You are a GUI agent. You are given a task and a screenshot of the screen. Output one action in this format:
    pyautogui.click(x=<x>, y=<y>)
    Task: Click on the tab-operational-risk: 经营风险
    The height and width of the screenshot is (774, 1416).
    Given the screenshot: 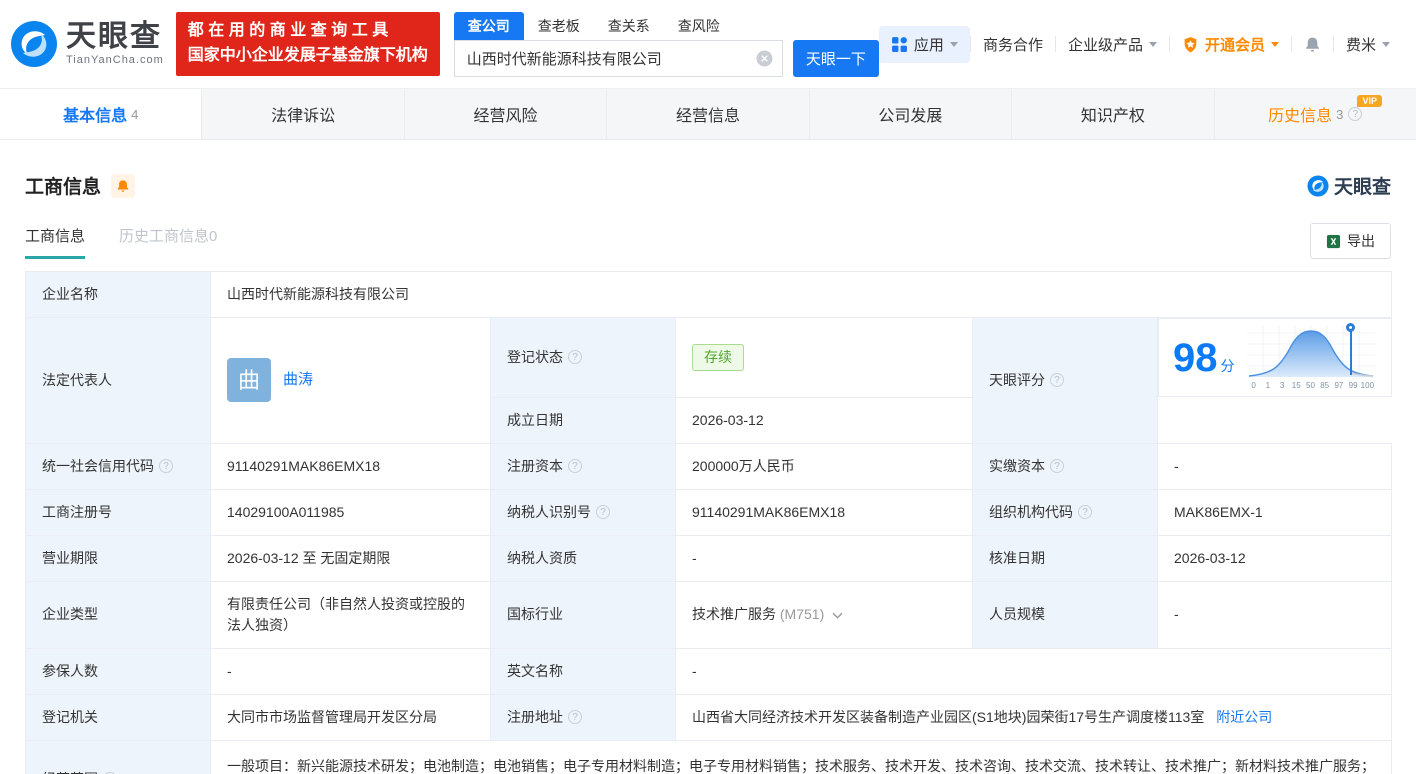 What is the action you would take?
    pyautogui.click(x=506, y=114)
    